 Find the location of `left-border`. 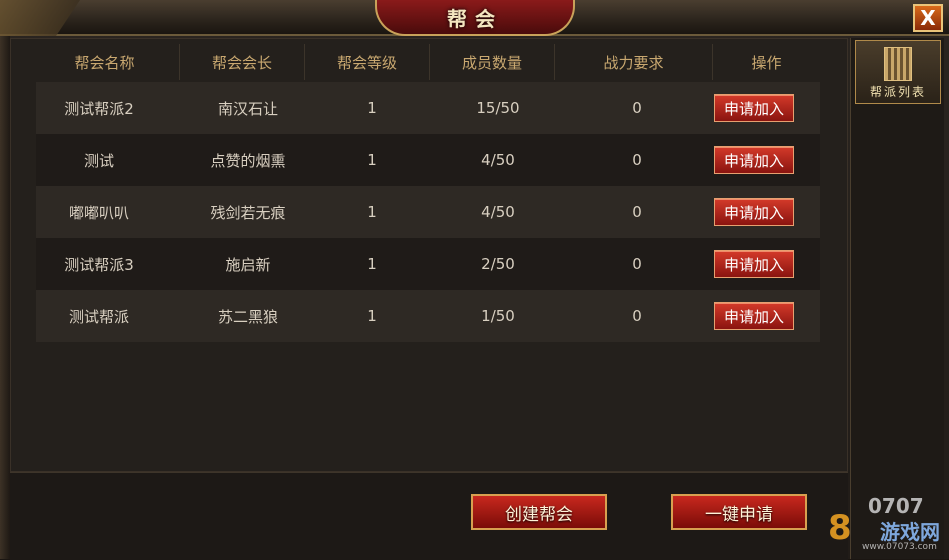

left-border is located at coordinates (5, 297).